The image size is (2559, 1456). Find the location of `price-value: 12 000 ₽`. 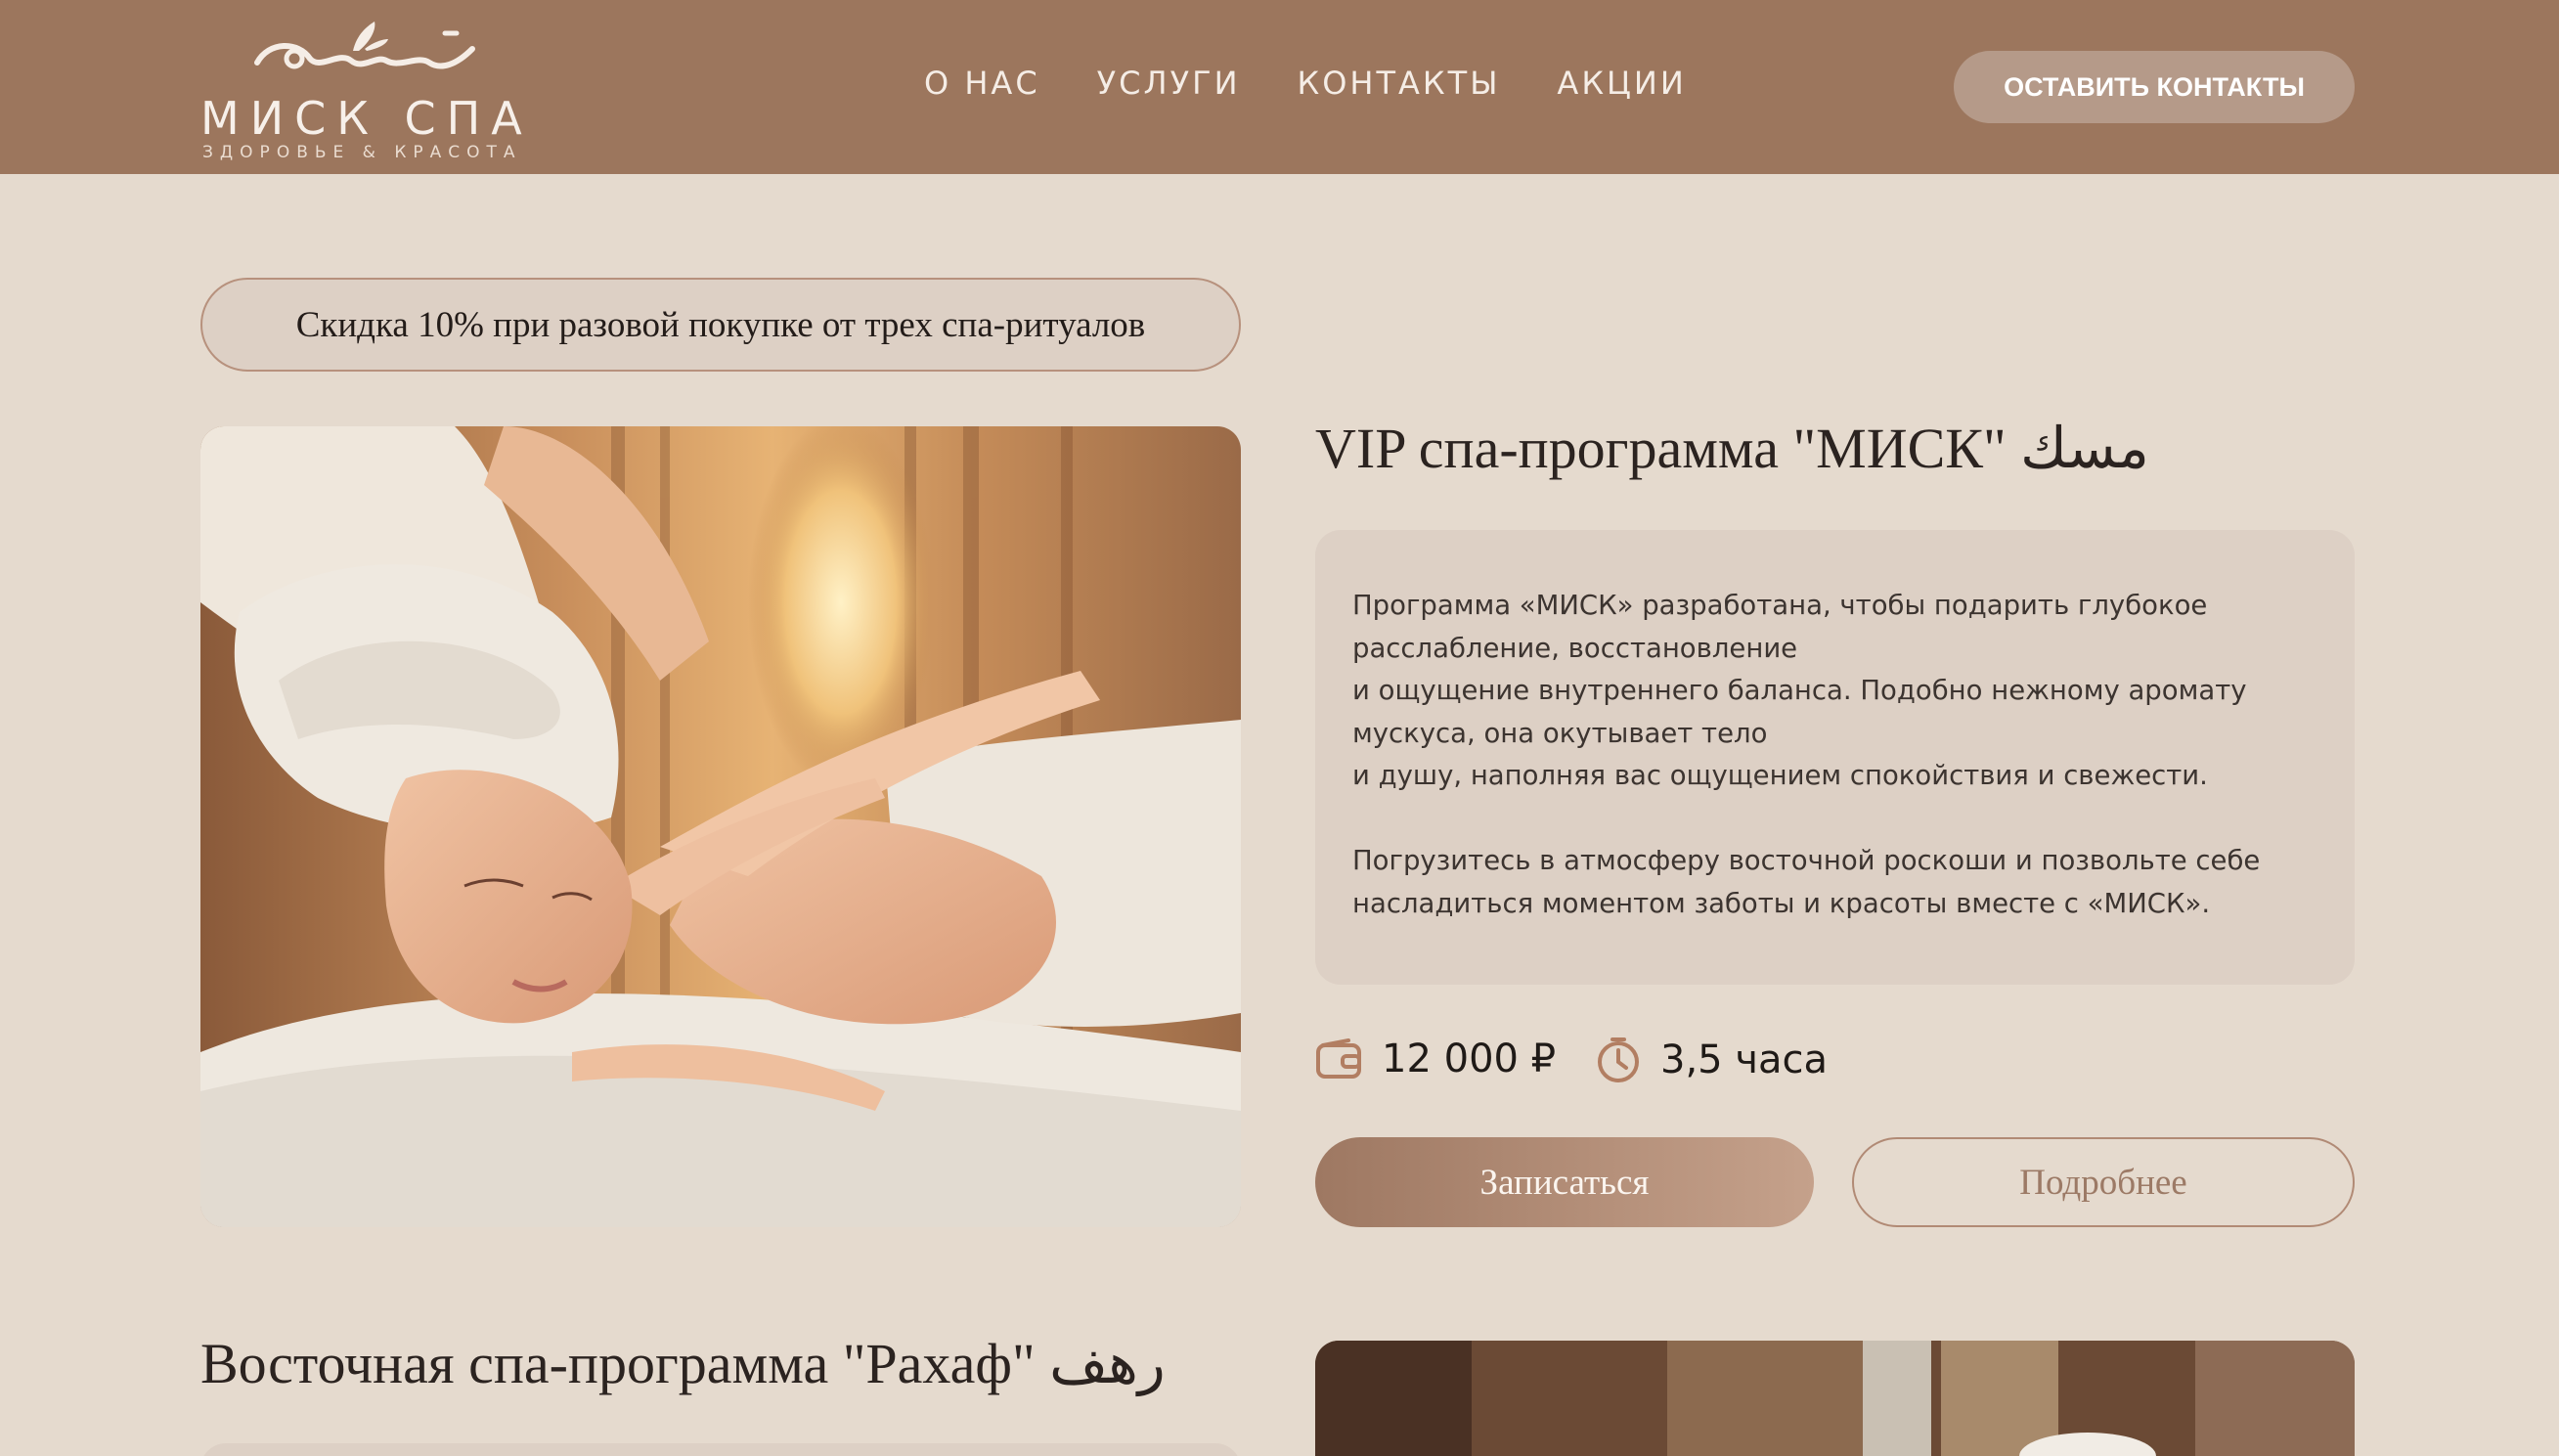

price-value: 12 000 ₽ is located at coordinates (1469, 1059).